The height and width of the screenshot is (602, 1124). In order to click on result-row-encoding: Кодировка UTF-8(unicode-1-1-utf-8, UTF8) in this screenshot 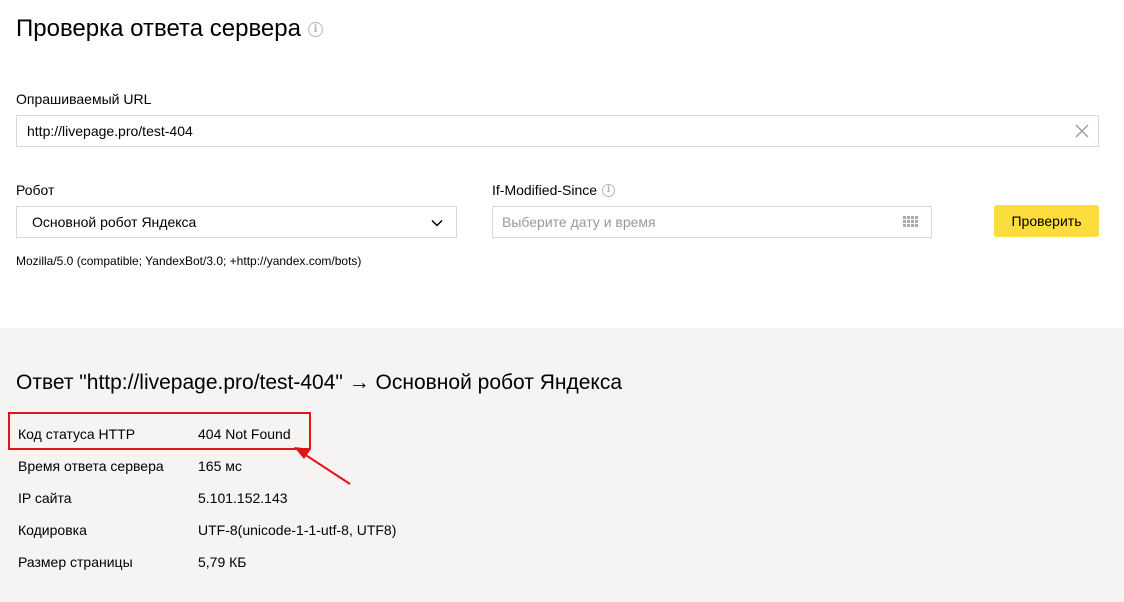, I will do `click(207, 530)`.